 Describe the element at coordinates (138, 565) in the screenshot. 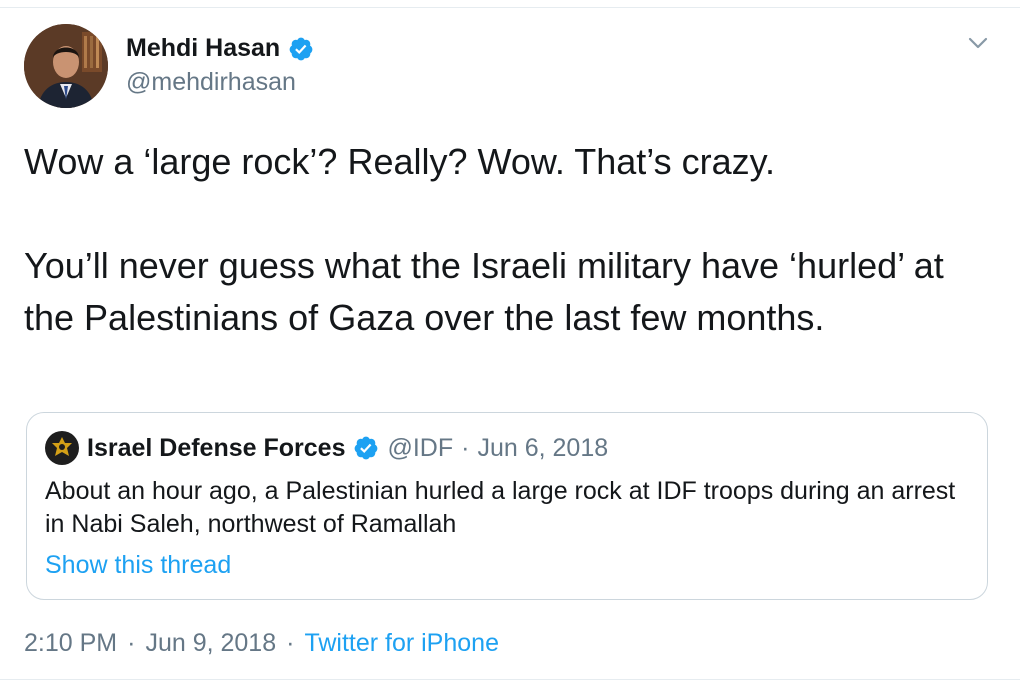

I see `show-thread-link: Show this thread` at that location.